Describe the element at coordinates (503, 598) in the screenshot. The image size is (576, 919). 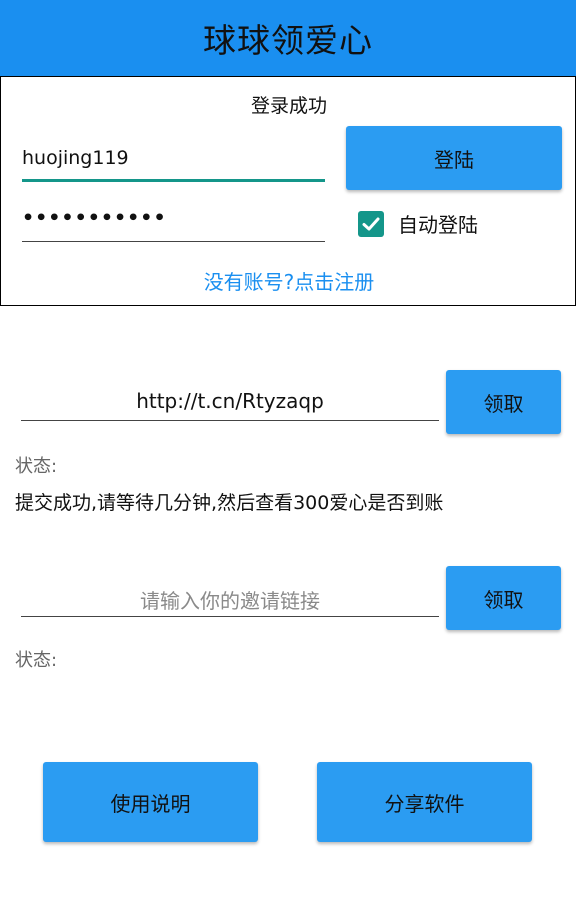
I see `claim-button-2: 领取` at that location.